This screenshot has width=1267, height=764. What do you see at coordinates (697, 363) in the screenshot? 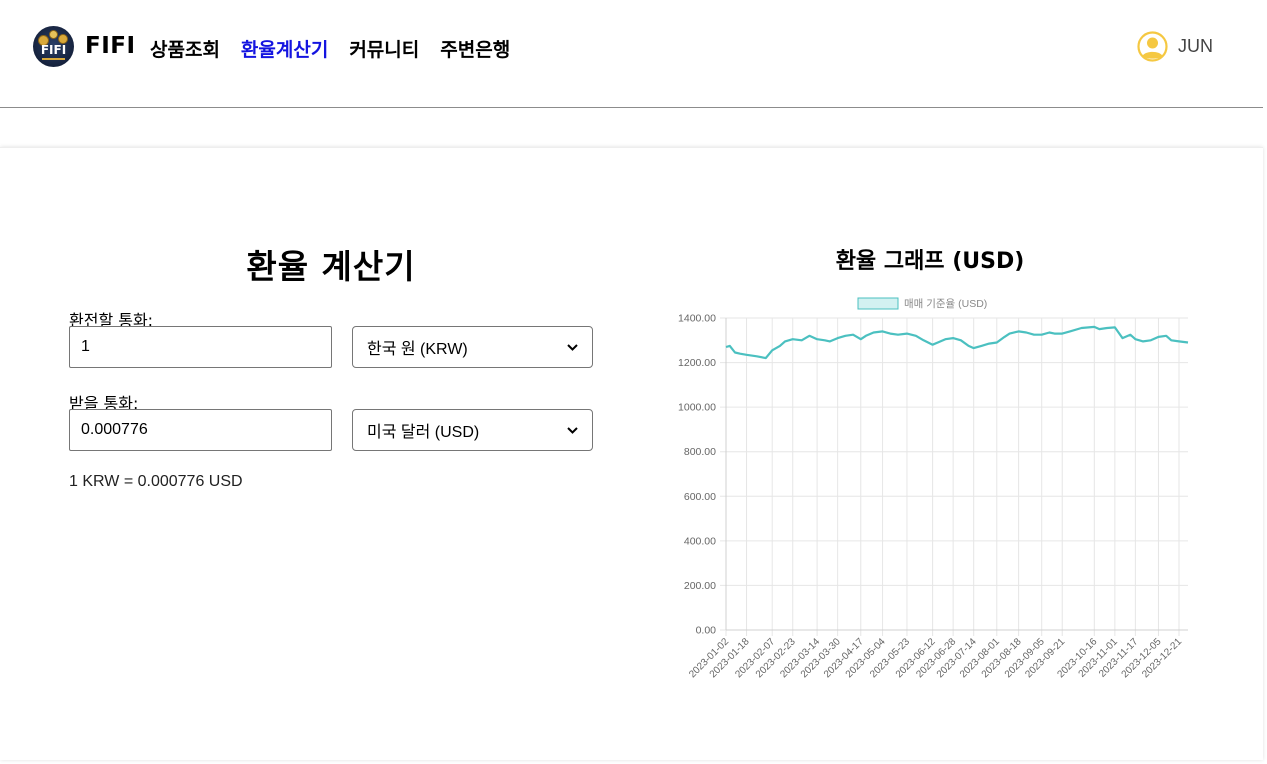
I see `y-tick-label: 1200.00` at bounding box center [697, 363].